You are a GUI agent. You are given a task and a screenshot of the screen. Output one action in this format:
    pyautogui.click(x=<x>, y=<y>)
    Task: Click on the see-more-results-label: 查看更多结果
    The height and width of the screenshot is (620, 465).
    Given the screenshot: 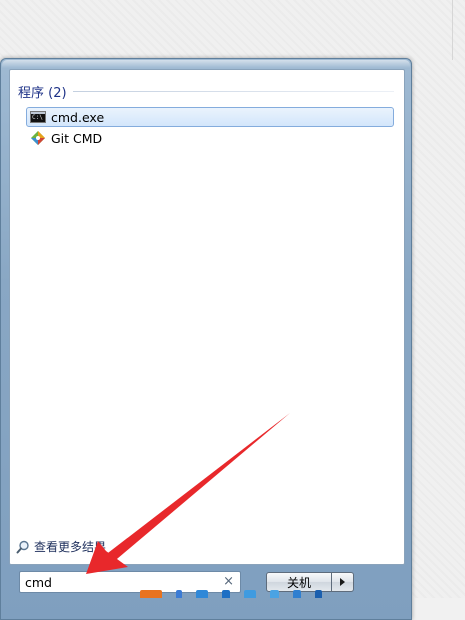 What is the action you would take?
    pyautogui.click(x=70, y=547)
    